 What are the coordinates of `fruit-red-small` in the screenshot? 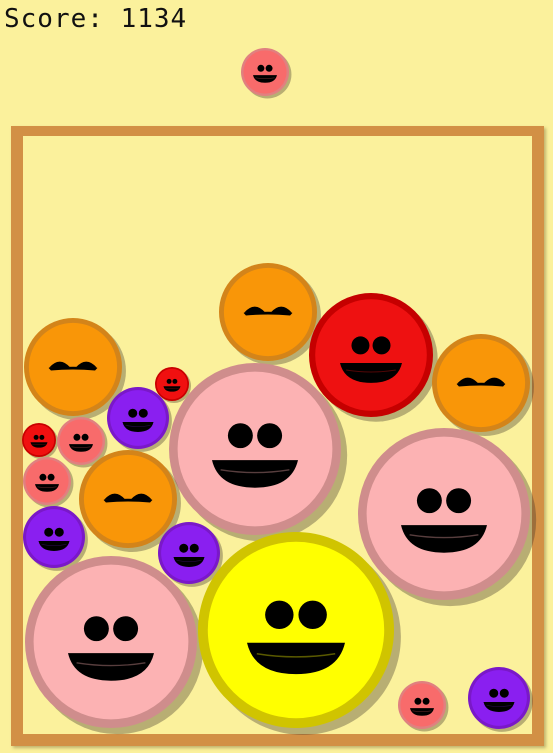 It's located at (40, 441).